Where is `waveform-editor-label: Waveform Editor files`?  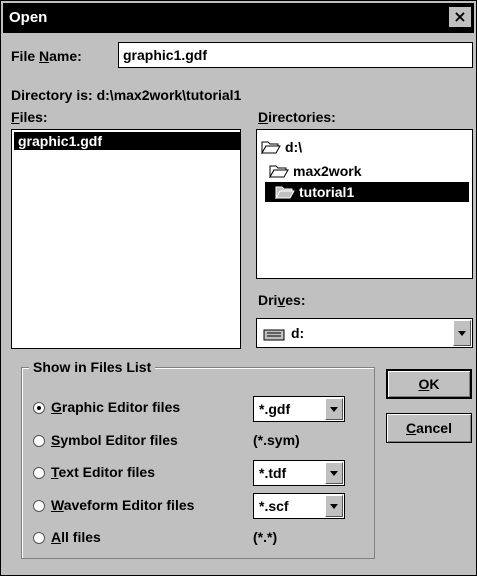
waveform-editor-label: Waveform Editor files is located at coordinates (122, 505).